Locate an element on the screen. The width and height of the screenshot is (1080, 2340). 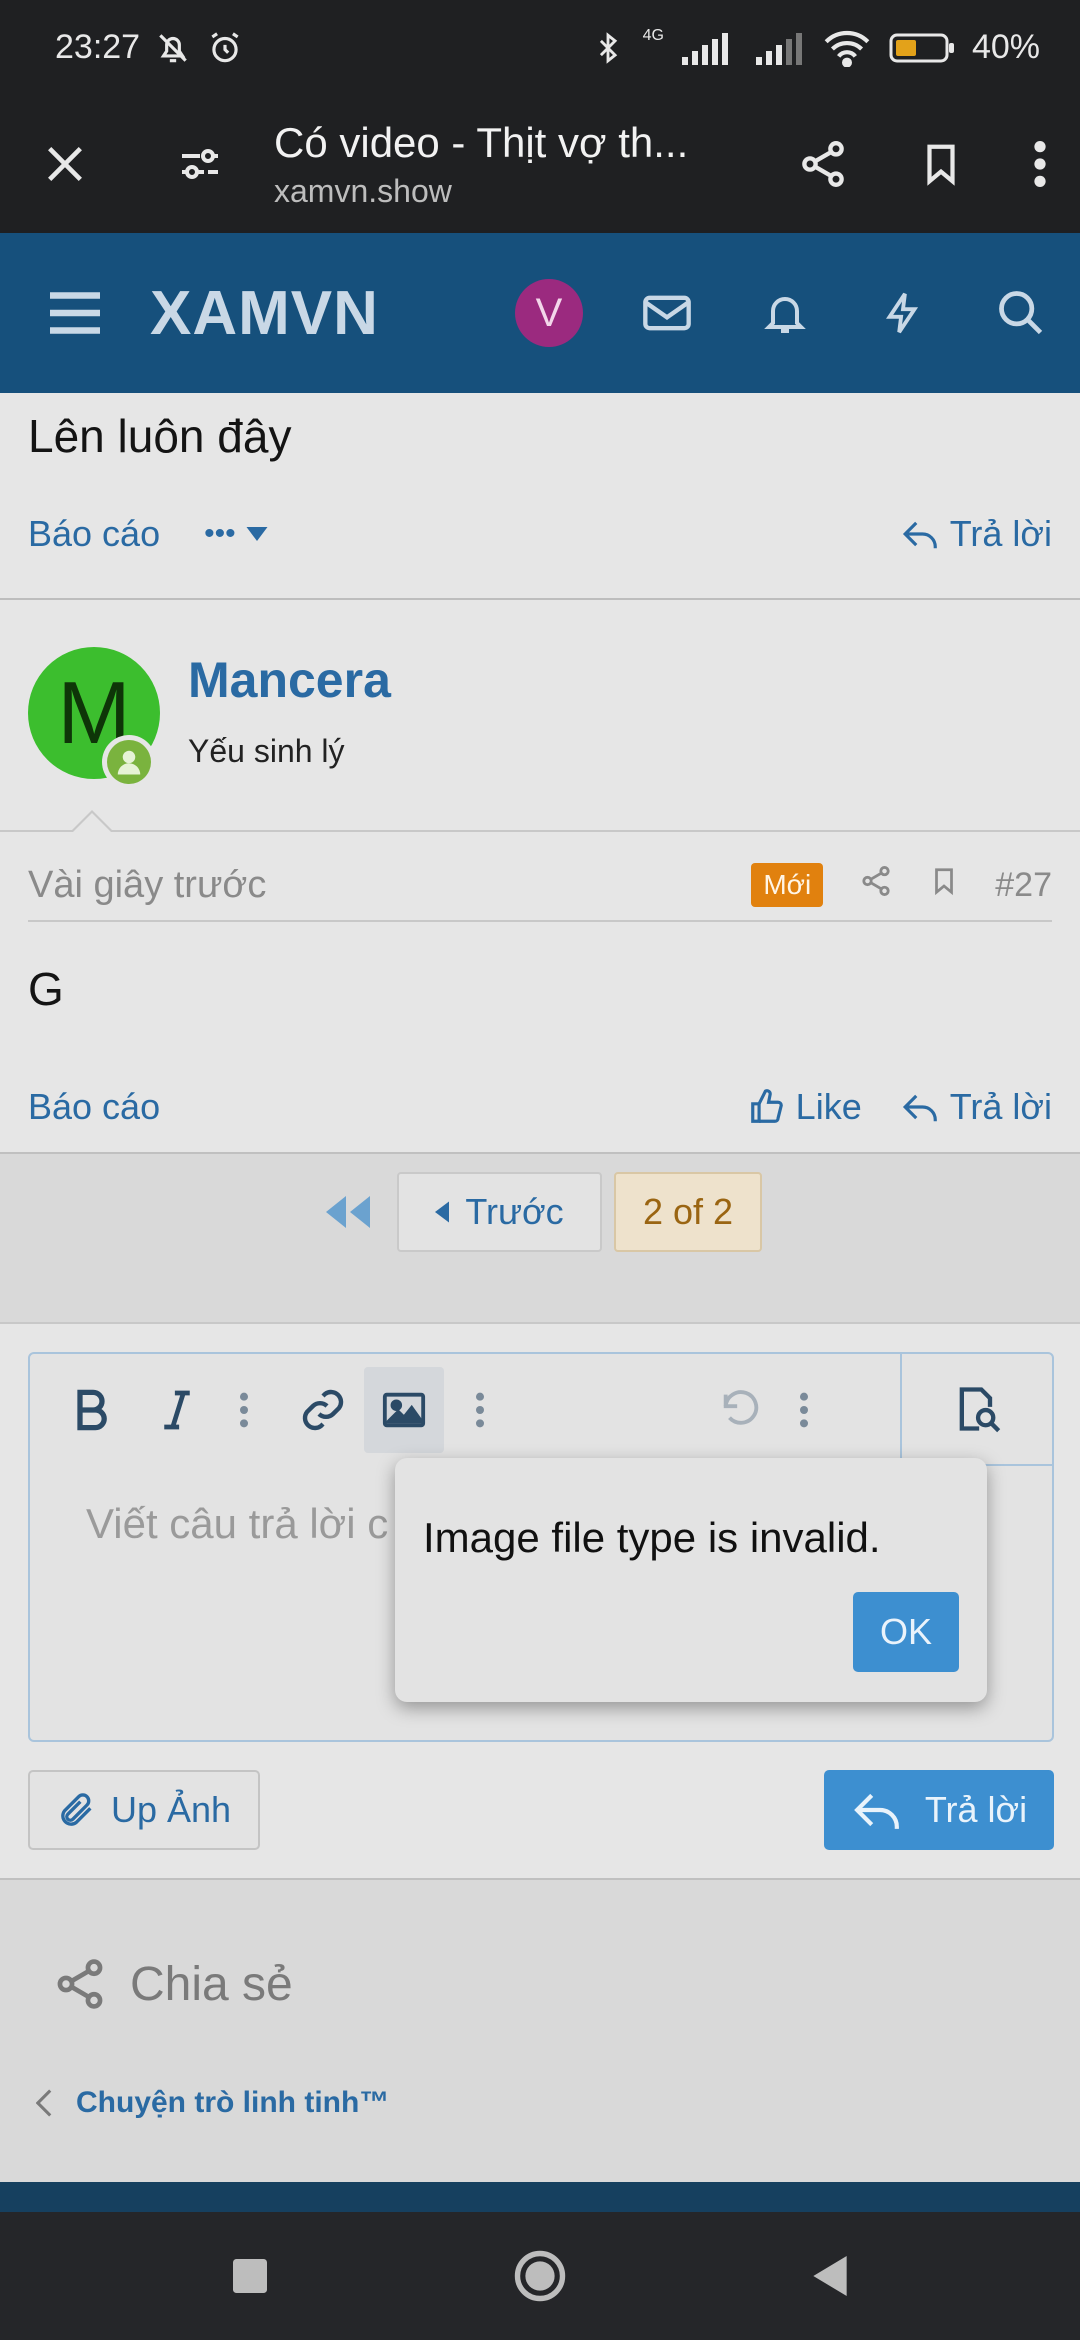
paperclip-icon is located at coordinates (76, 1809).